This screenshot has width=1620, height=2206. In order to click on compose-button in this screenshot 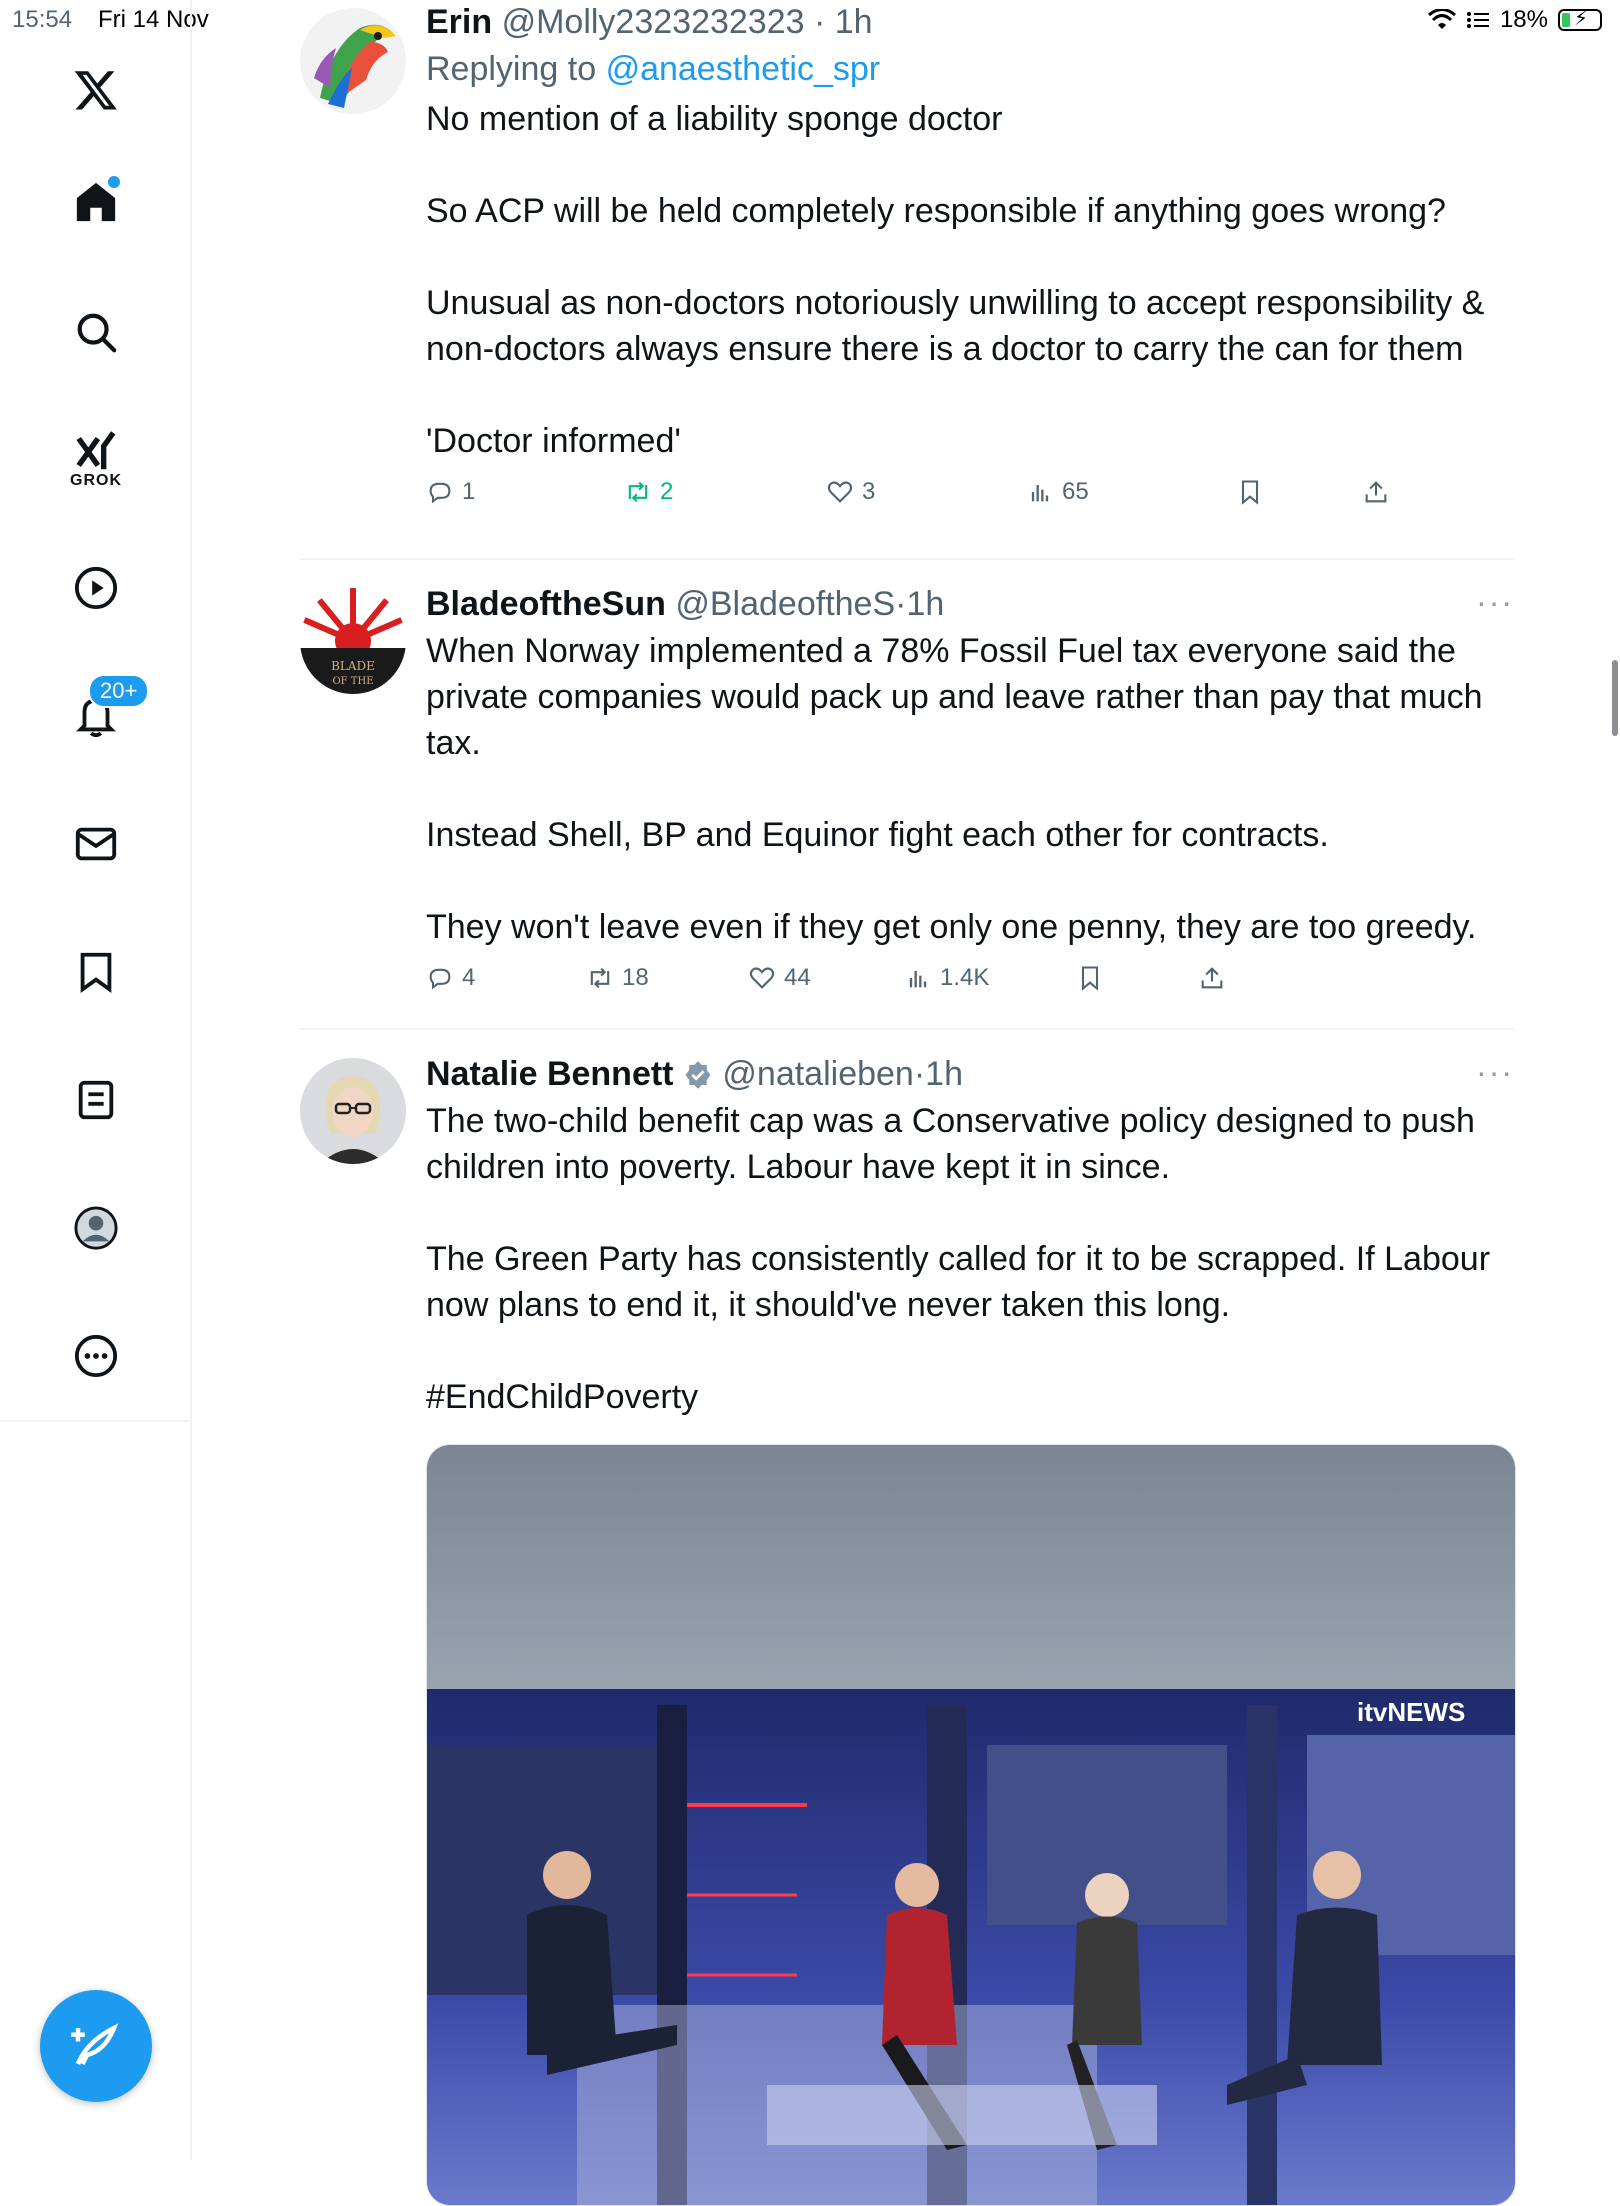, I will do `click(96, 2046)`.